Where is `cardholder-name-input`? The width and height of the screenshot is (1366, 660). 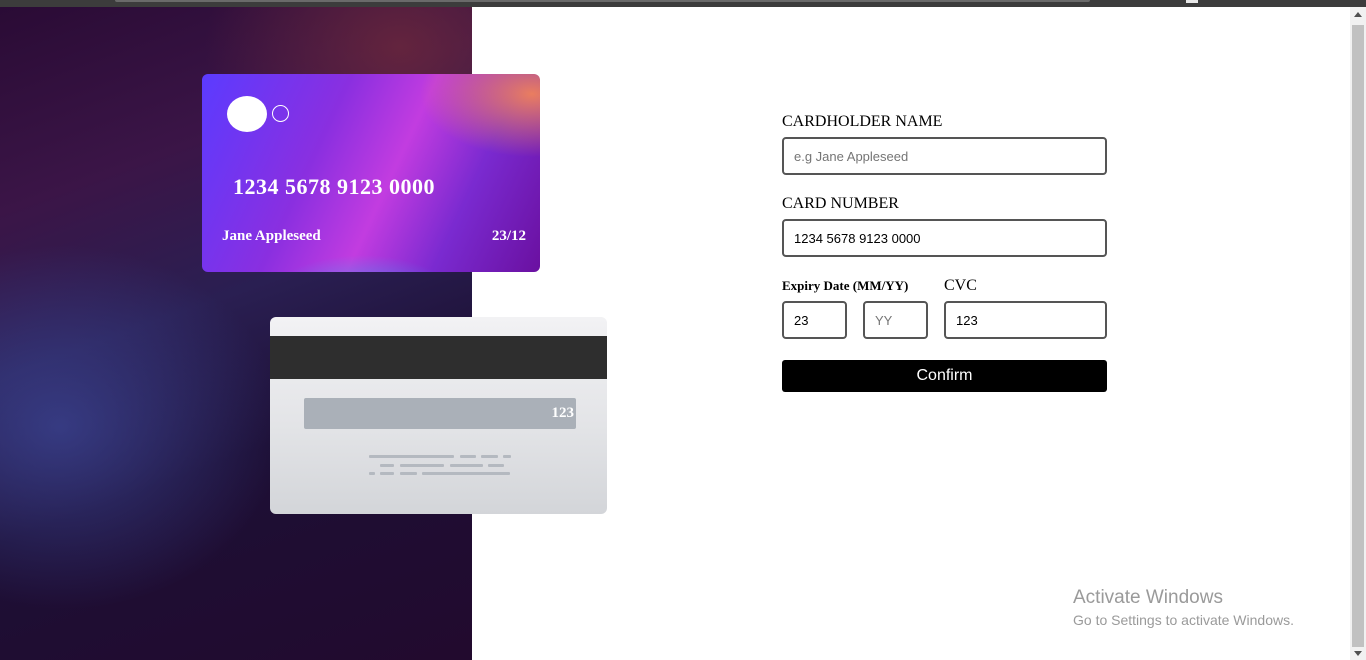
cardholder-name-input is located at coordinates (944, 156).